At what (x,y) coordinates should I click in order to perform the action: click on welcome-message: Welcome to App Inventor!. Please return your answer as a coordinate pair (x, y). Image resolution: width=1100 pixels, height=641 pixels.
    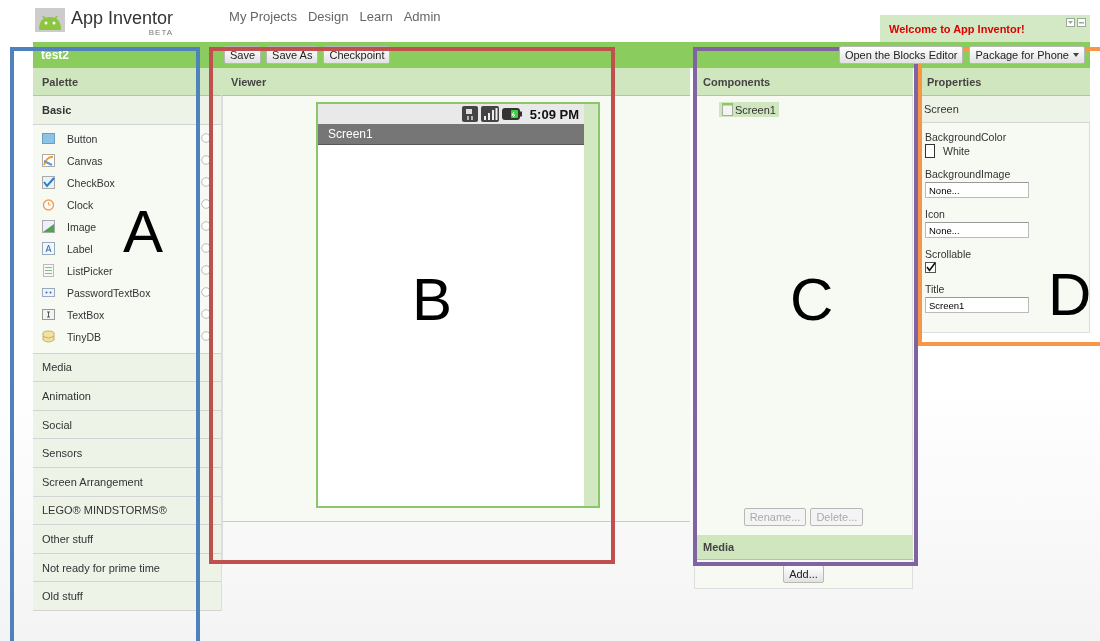
    Looking at the image, I should click on (957, 28).